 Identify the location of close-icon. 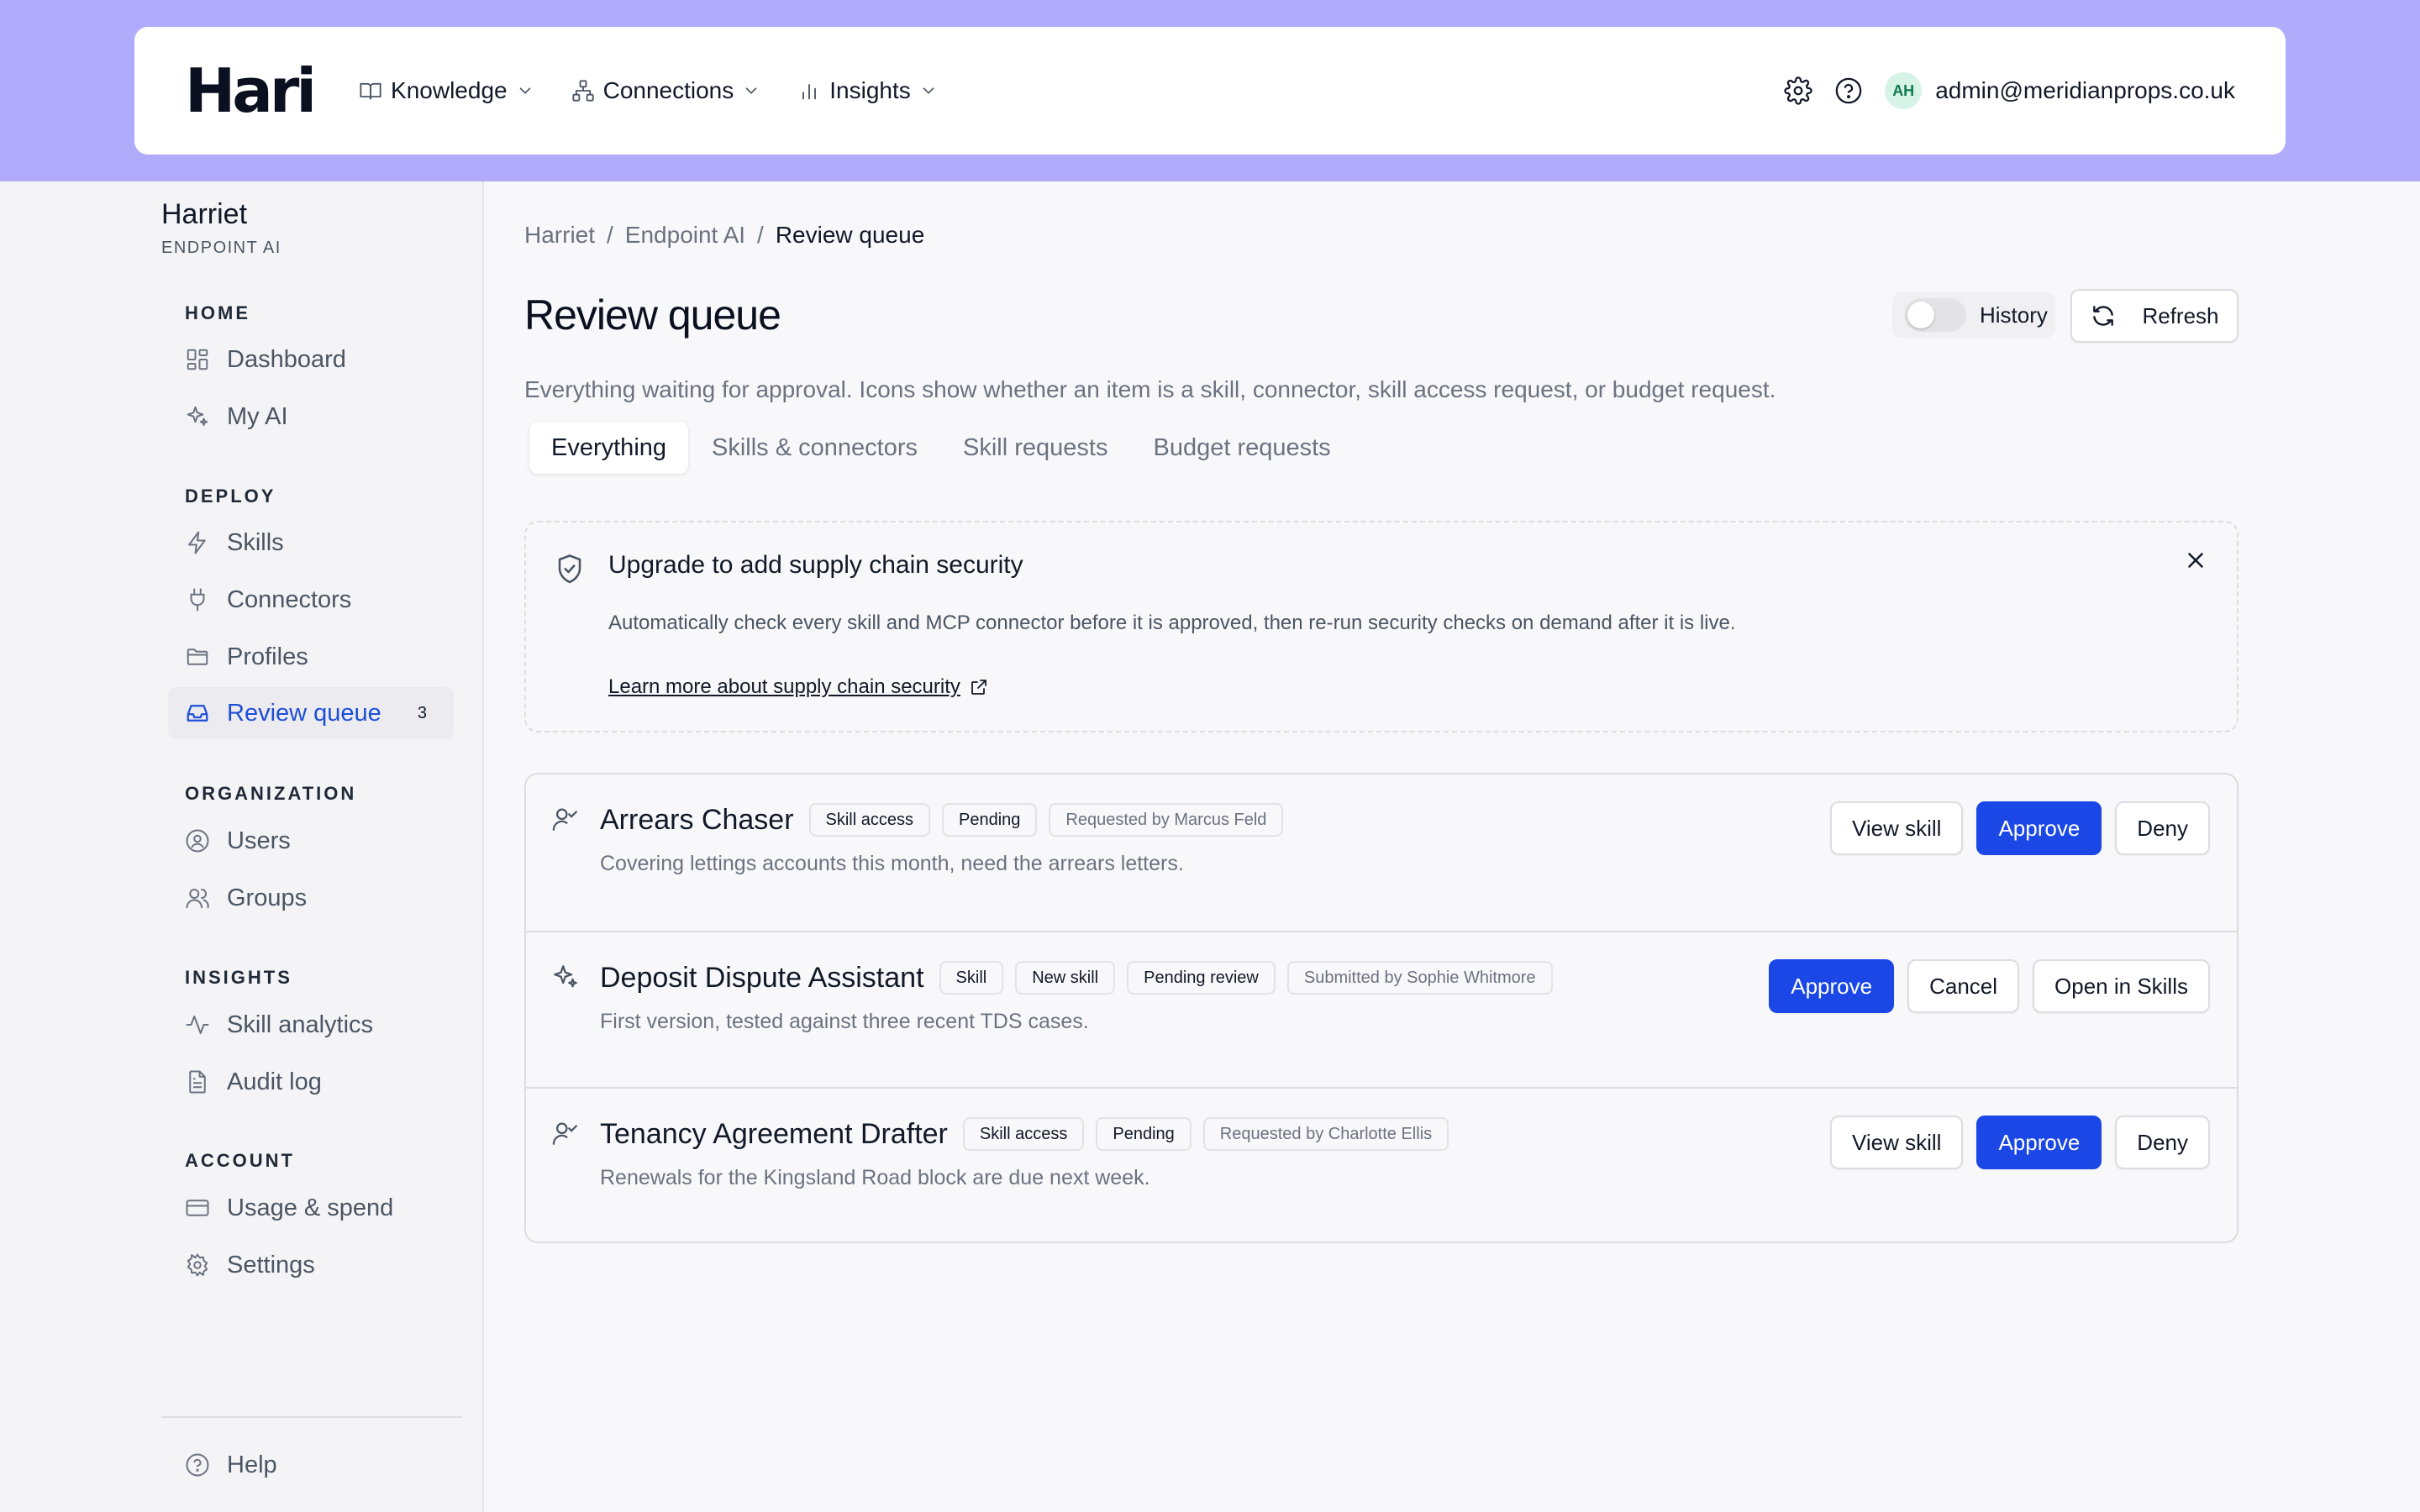
(2195, 560).